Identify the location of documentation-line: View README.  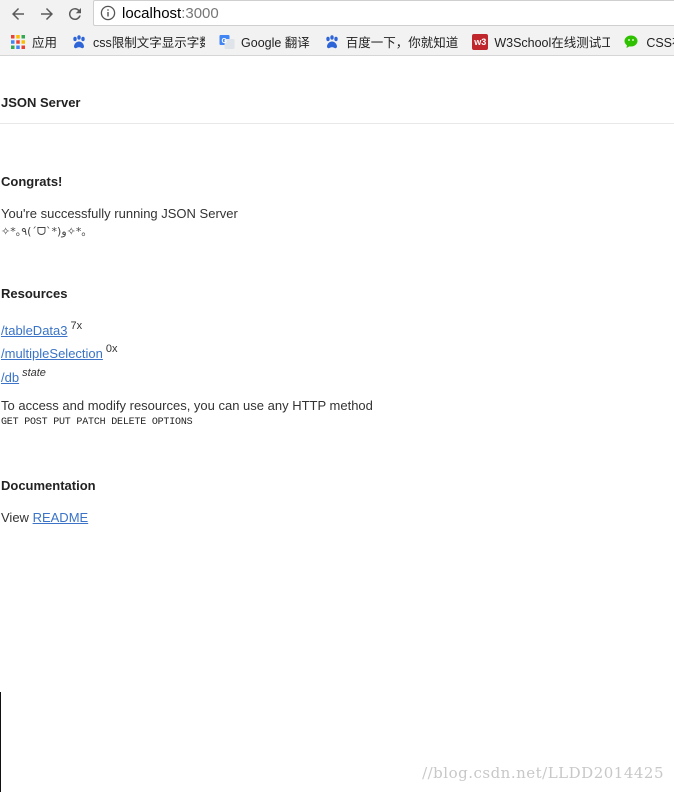
(44, 517).